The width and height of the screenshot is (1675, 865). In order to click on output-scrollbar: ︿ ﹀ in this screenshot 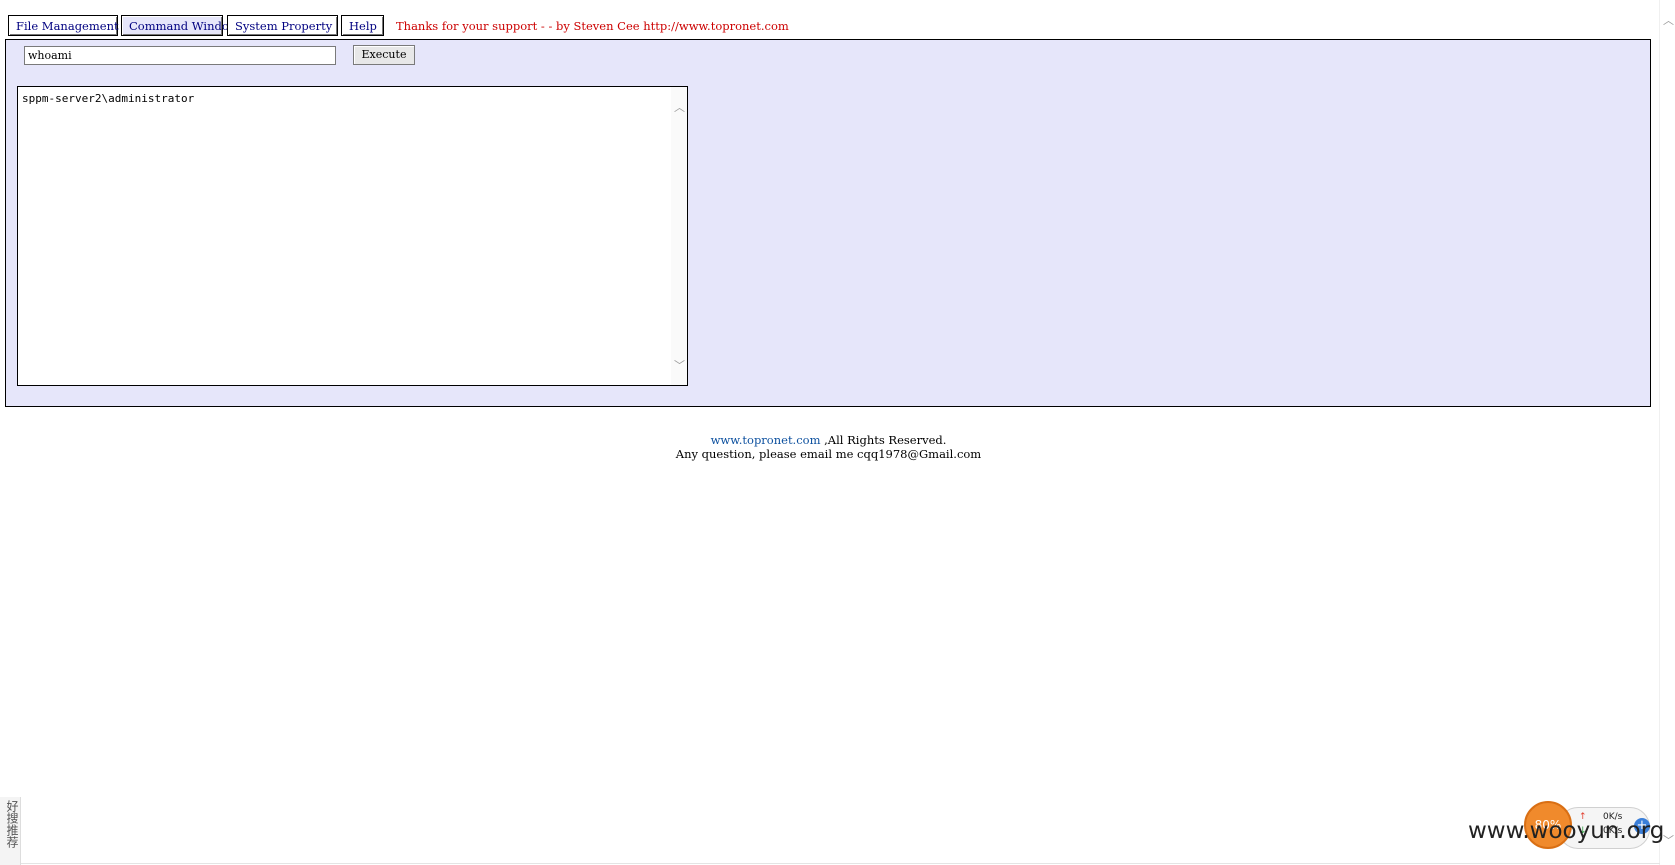, I will do `click(679, 236)`.